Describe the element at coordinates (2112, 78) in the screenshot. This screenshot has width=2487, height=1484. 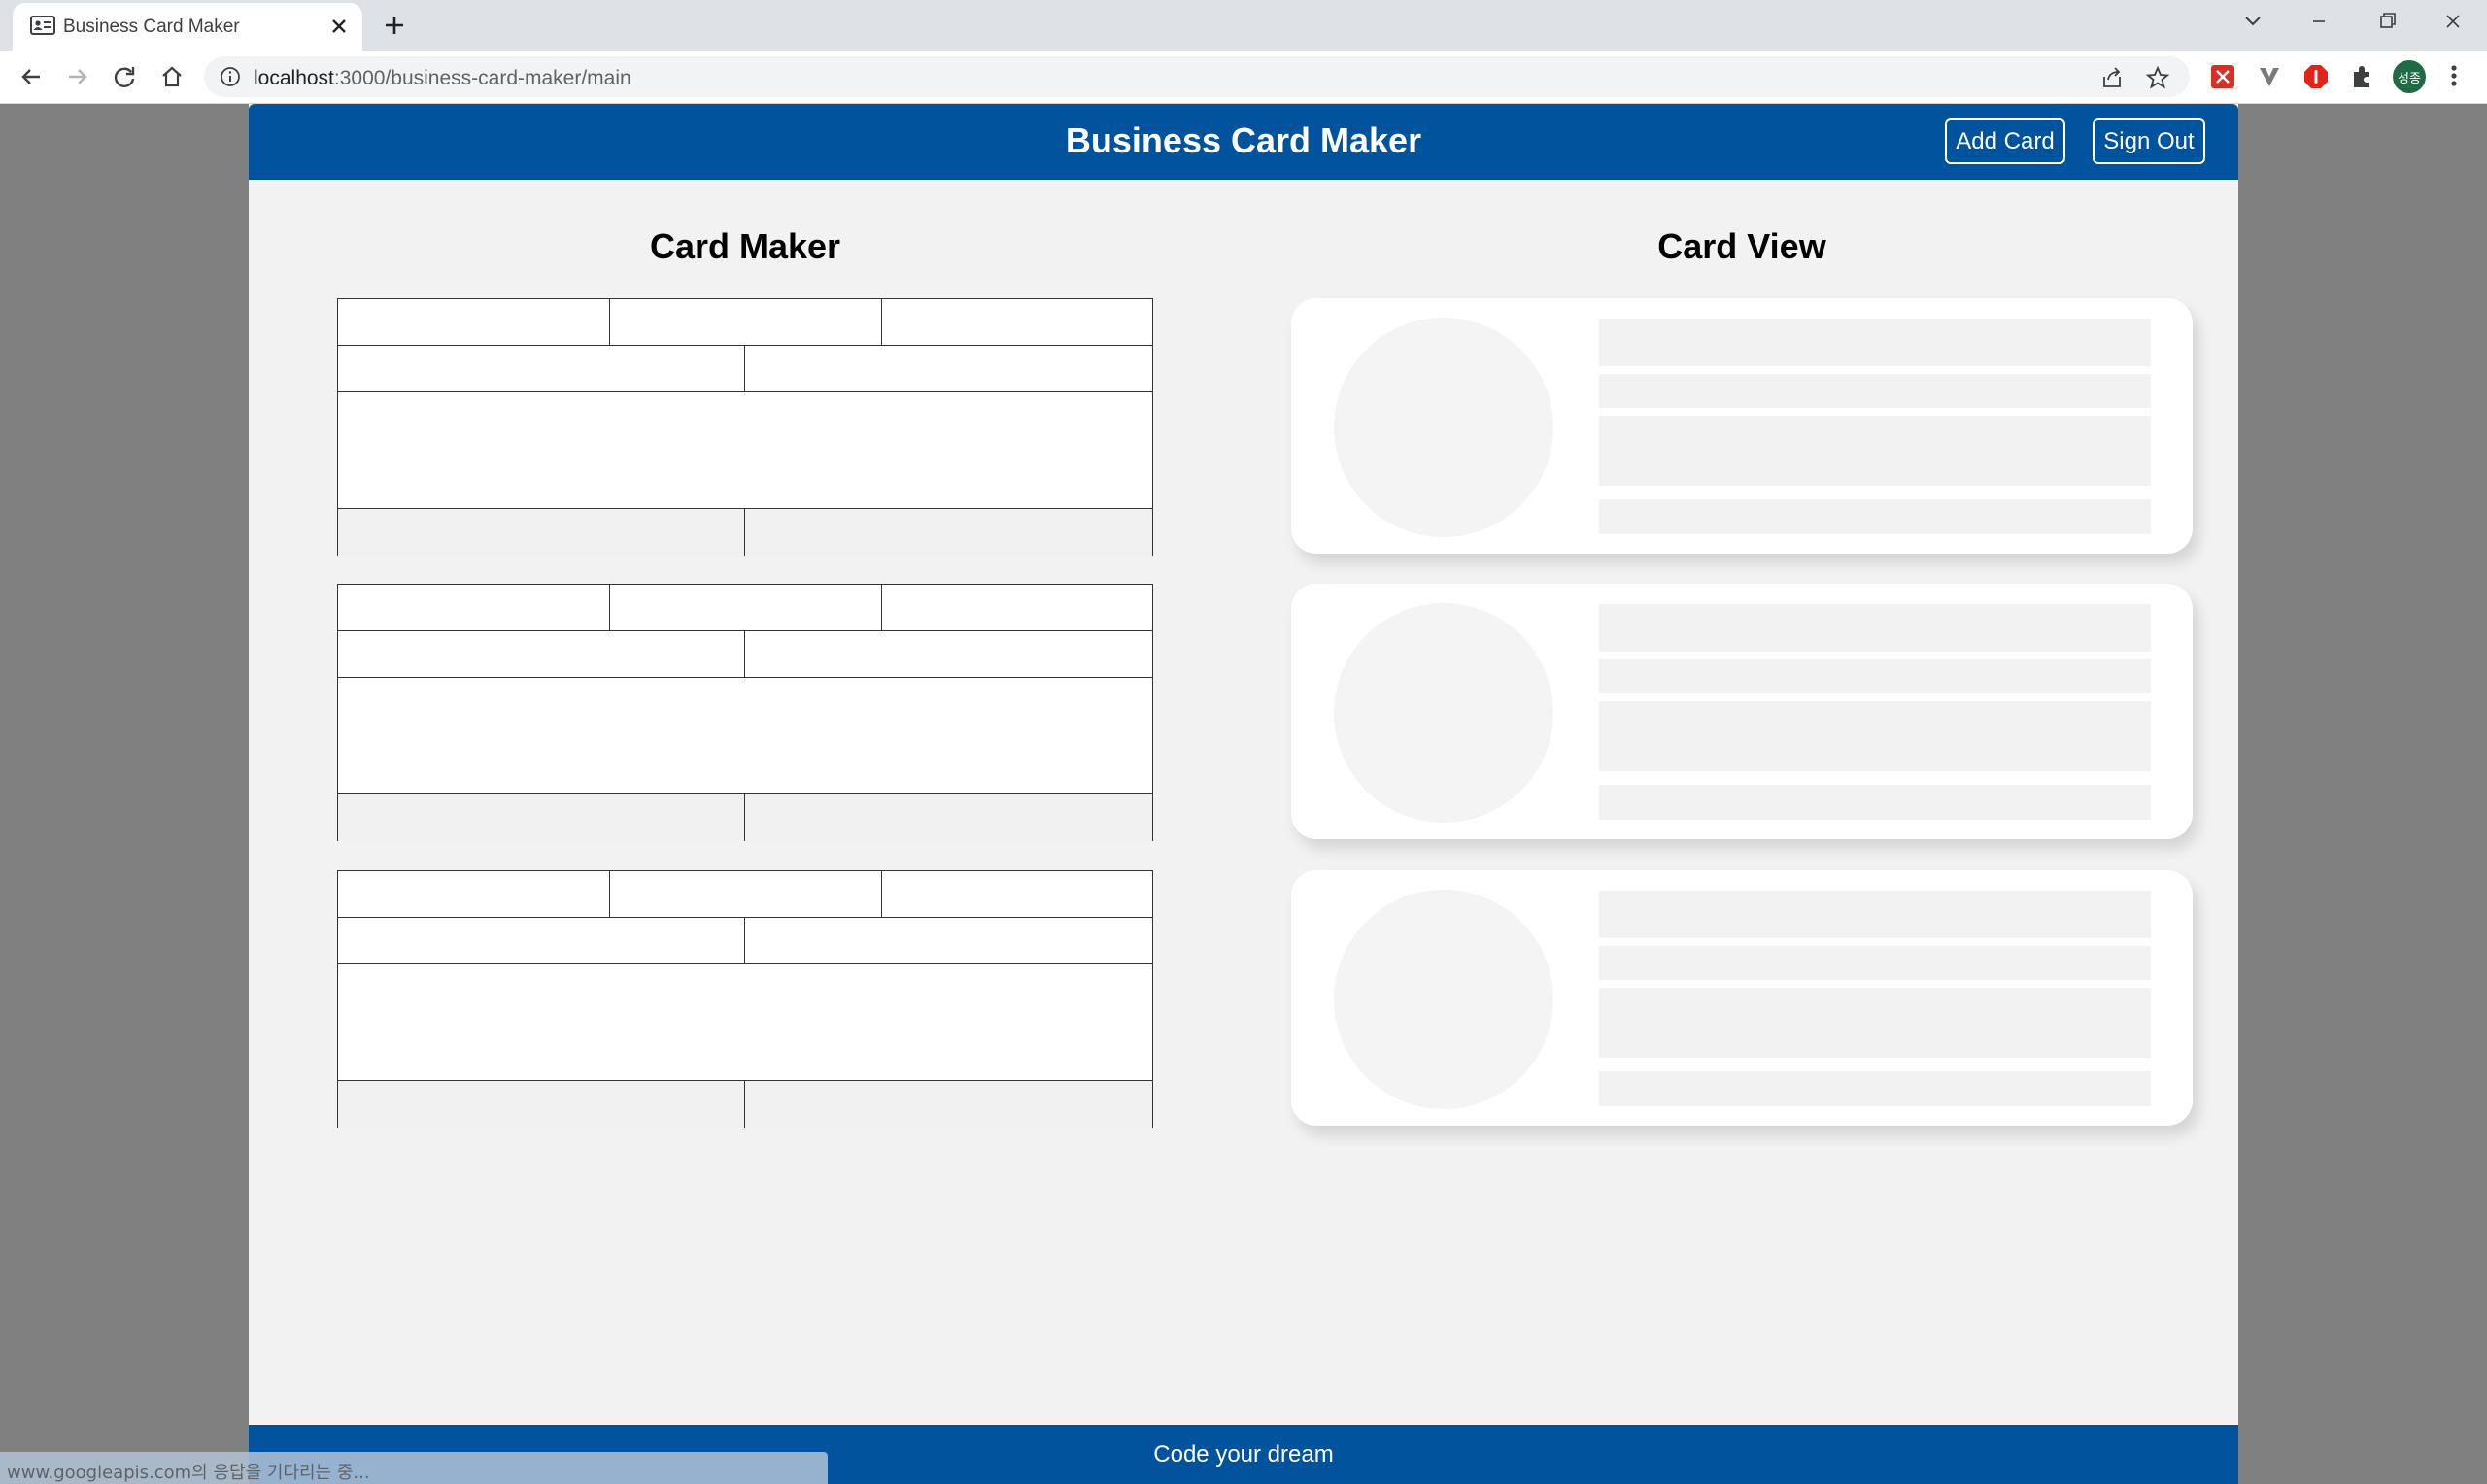
I see `share-icon` at that location.